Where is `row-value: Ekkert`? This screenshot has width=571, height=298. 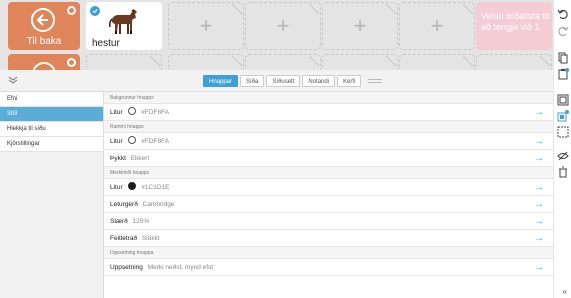
row-value: Ekkert is located at coordinates (140, 158).